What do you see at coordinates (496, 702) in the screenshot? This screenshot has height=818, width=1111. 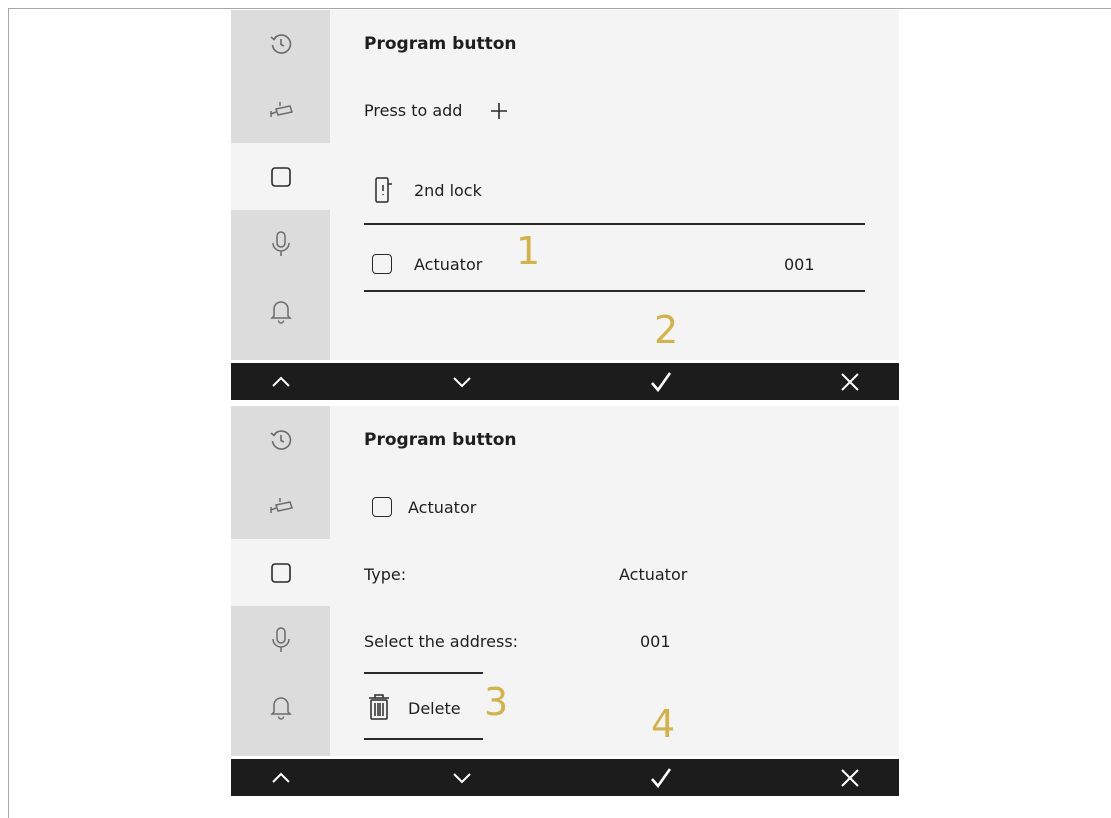 I see `callout-3: 3` at bounding box center [496, 702].